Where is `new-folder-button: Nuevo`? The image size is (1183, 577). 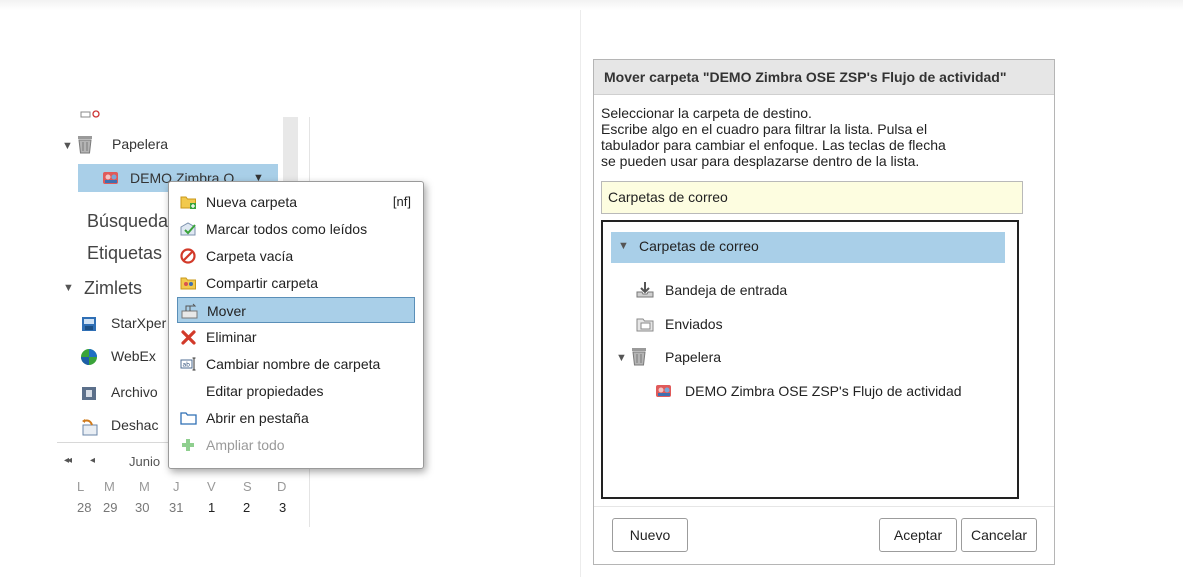
new-folder-button: Nuevo is located at coordinates (650, 535).